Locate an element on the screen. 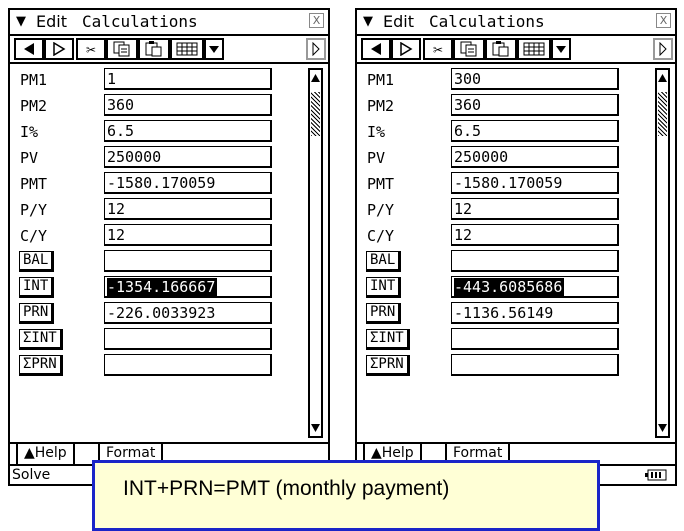  label-py: P/Y is located at coordinates (381, 210).